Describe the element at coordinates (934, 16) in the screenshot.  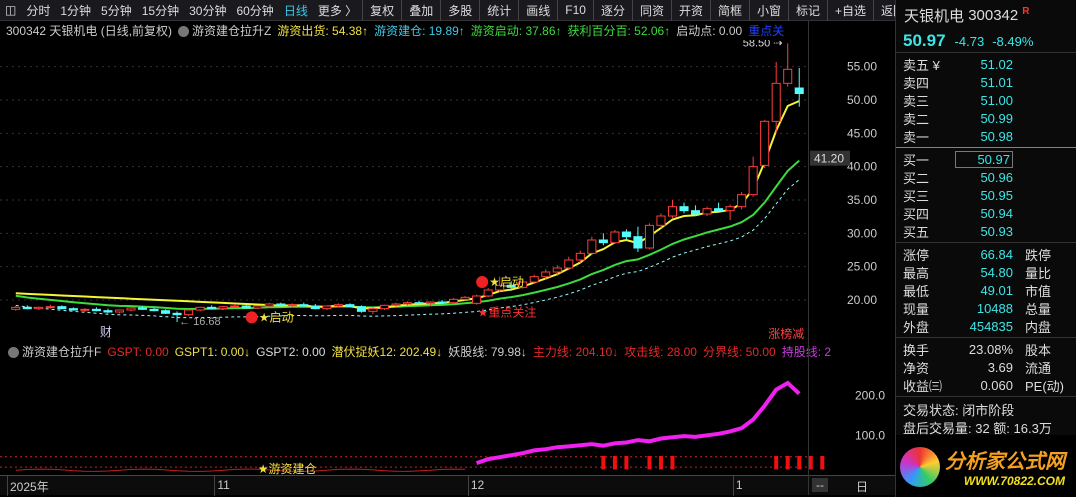
I see `stock-name: 天银机电` at that location.